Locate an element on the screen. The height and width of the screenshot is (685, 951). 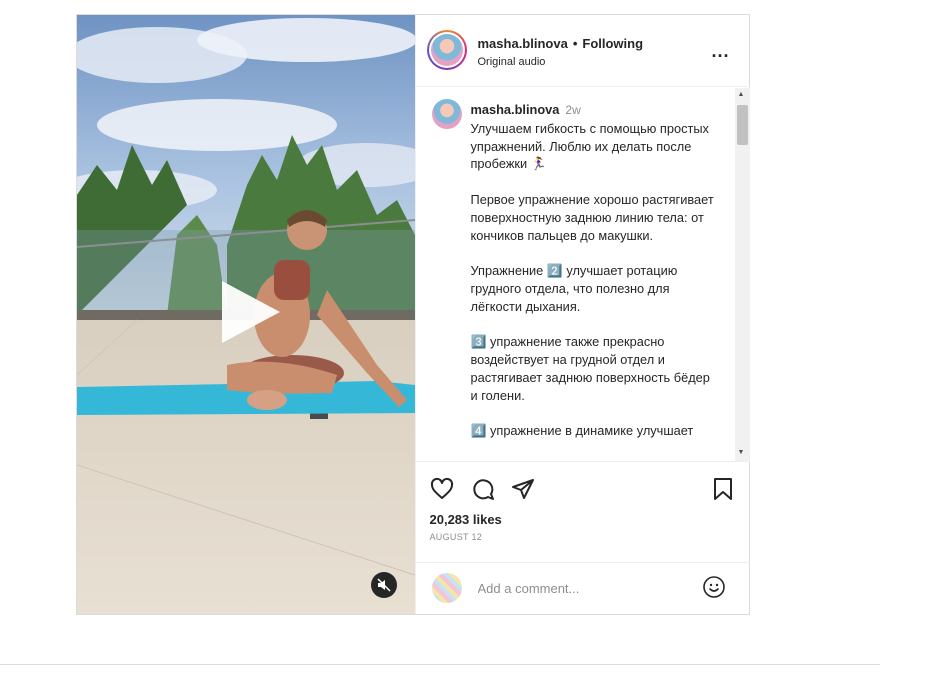
following-button: Following is located at coordinates (612, 43).